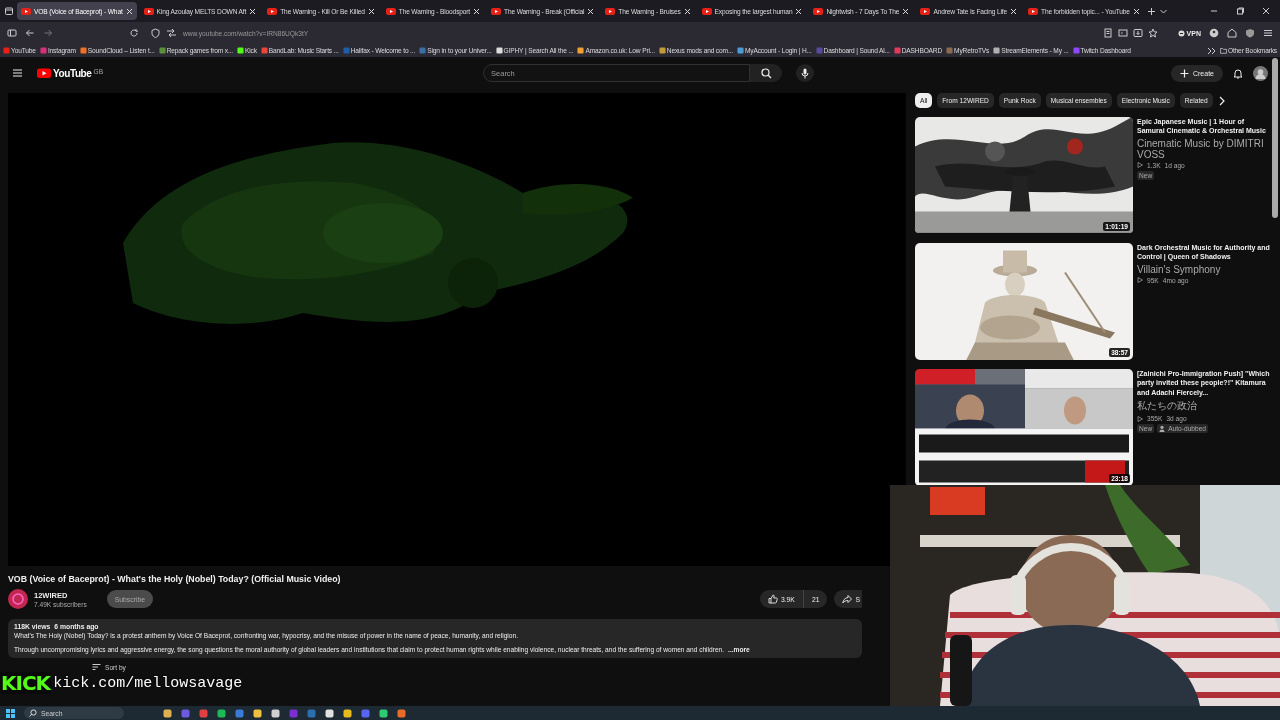 This screenshot has height=720, width=1280. Describe the element at coordinates (1163, 429) in the screenshot. I see `person-voice-icon` at that location.